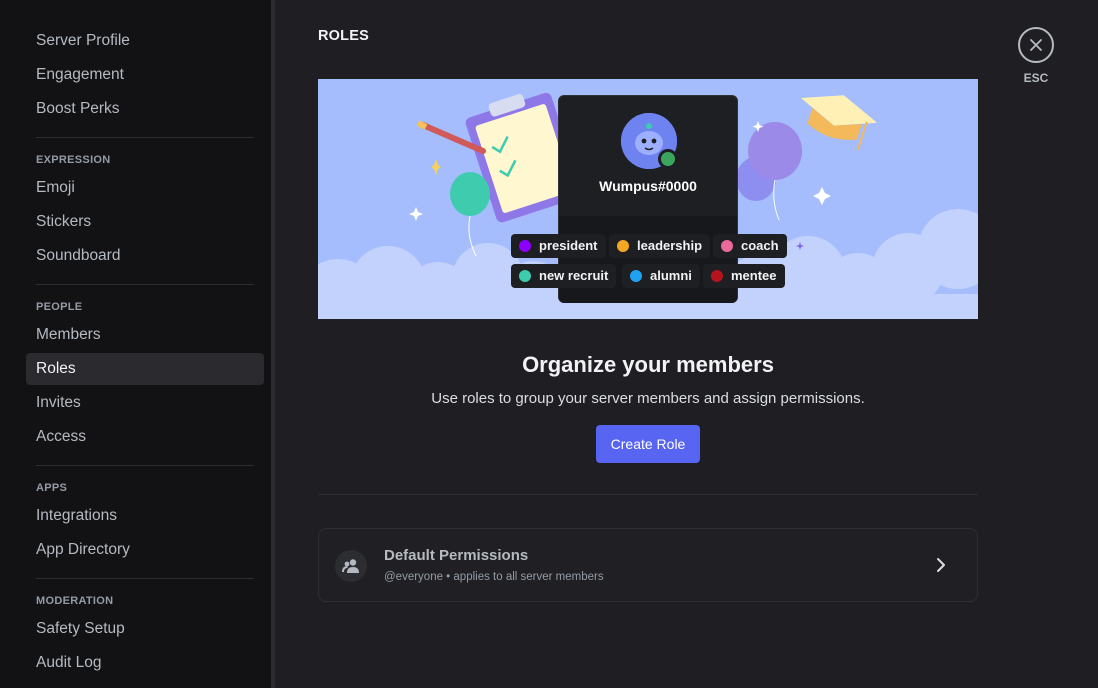  I want to click on sidebar-item-boost-perks: Boost Perks, so click(145, 109).